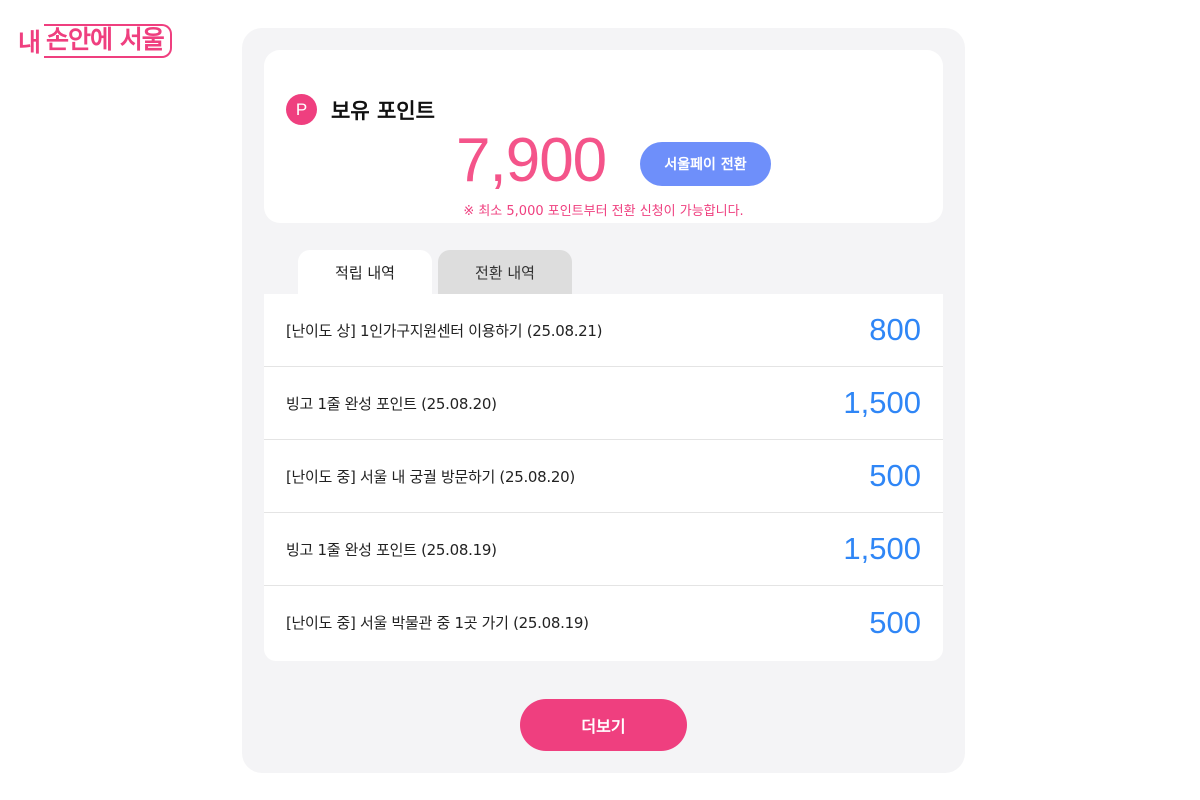 The height and width of the screenshot is (800, 1200). I want to click on list-item: [난이도 상] 1인가구지원센터 이용하기 (25.08.21) 800, so click(603, 330).